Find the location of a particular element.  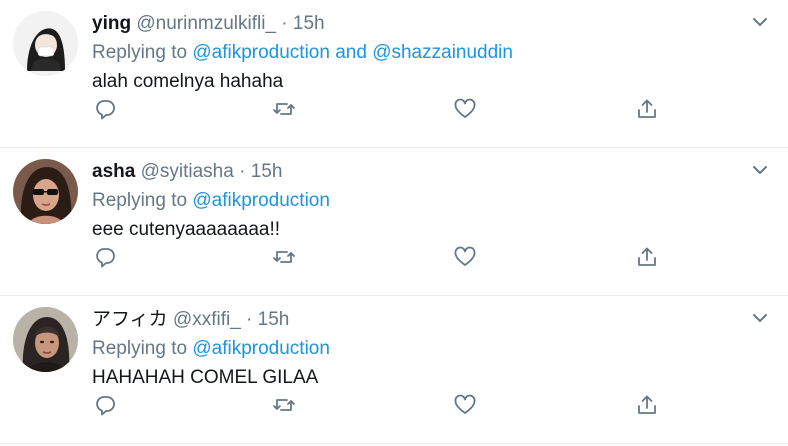

user-handle: @nurinmzulkifli_ is located at coordinates (206, 23).